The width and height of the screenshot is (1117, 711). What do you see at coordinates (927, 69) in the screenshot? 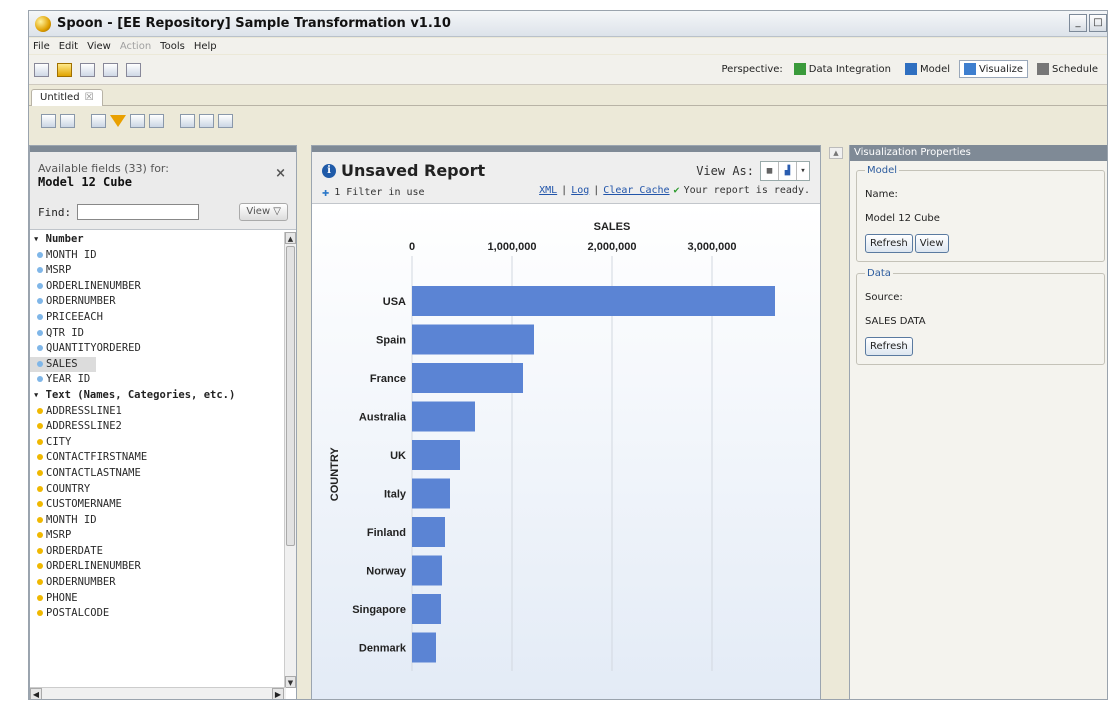
I see `perspective-model: Model` at bounding box center [927, 69].